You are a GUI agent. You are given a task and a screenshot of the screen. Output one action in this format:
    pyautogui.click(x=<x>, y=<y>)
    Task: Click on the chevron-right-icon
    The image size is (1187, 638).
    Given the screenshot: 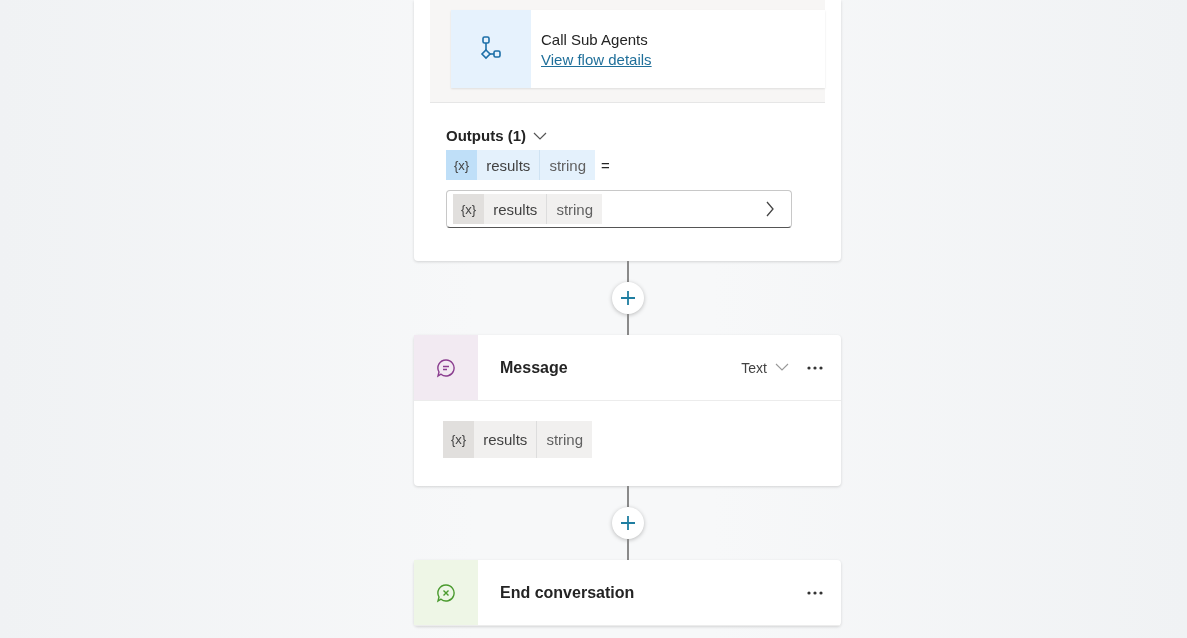 What is the action you would take?
    pyautogui.click(x=770, y=209)
    